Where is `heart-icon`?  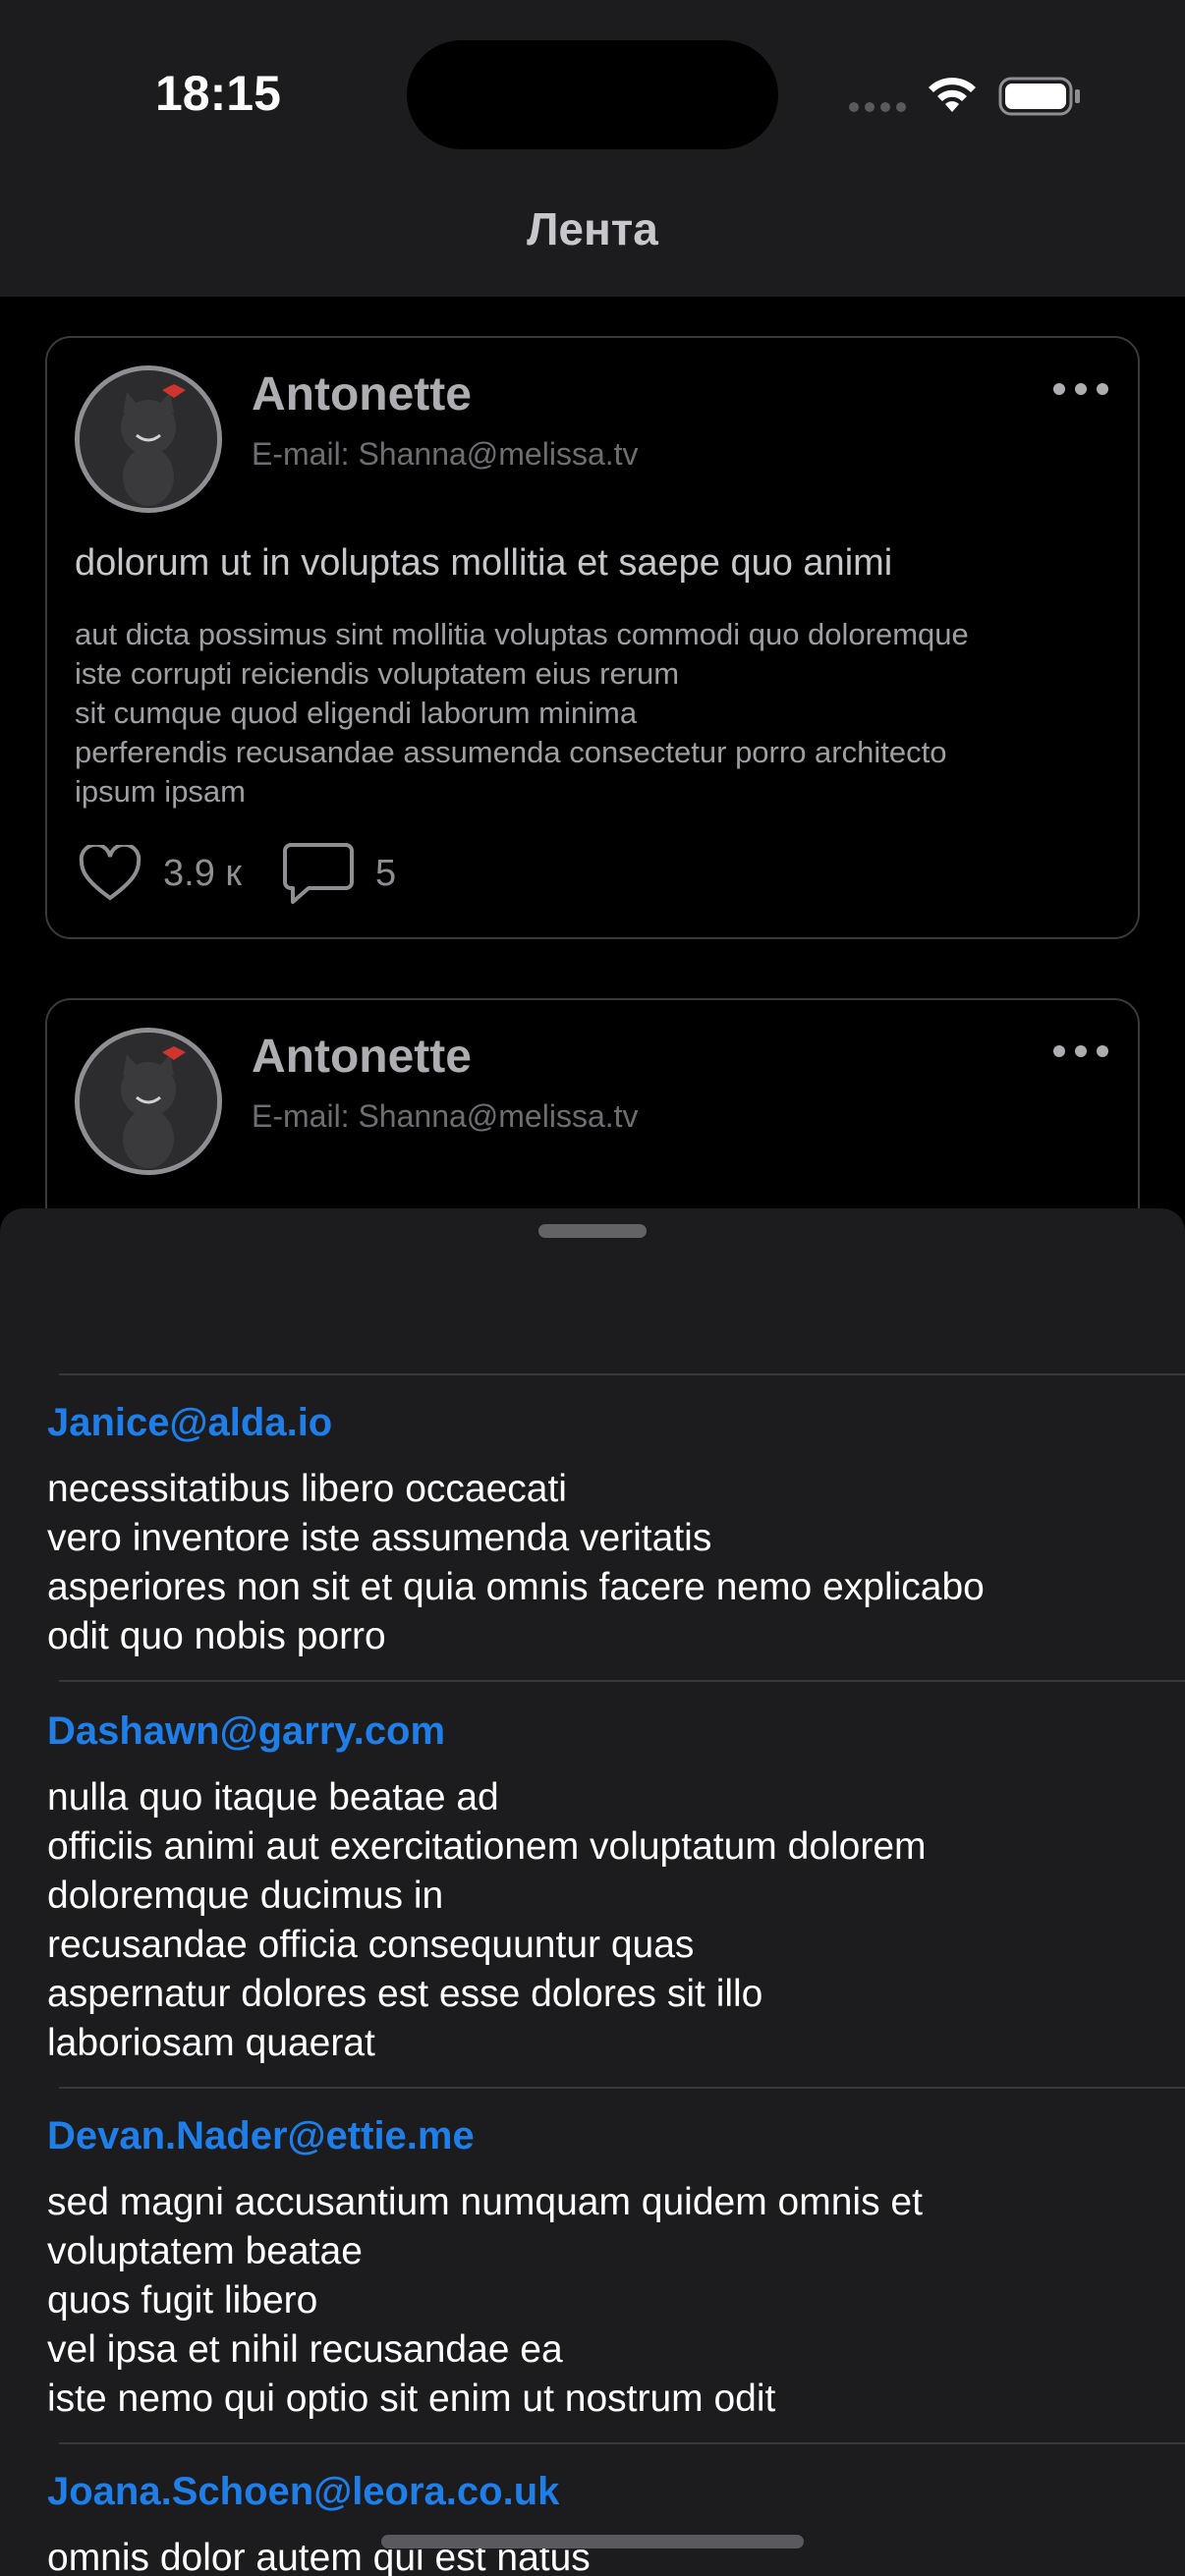 heart-icon is located at coordinates (110, 873).